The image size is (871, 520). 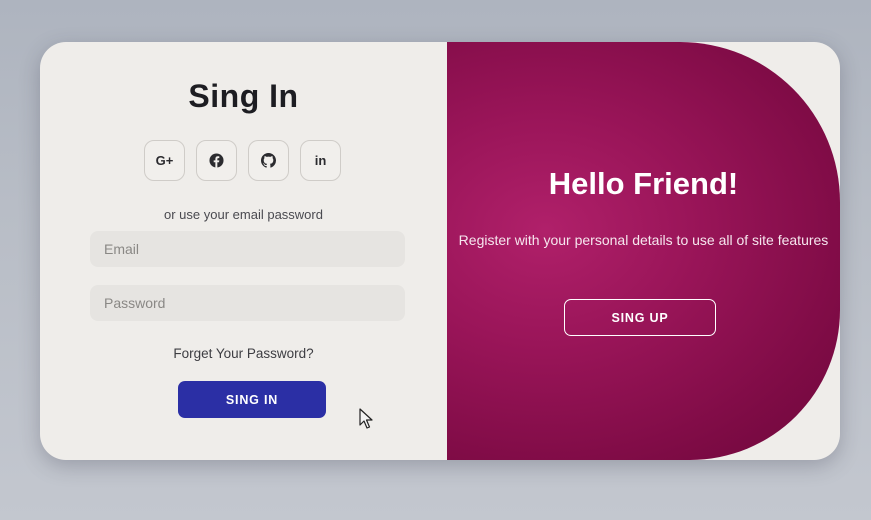 I want to click on facebook-button, so click(x=216, y=160).